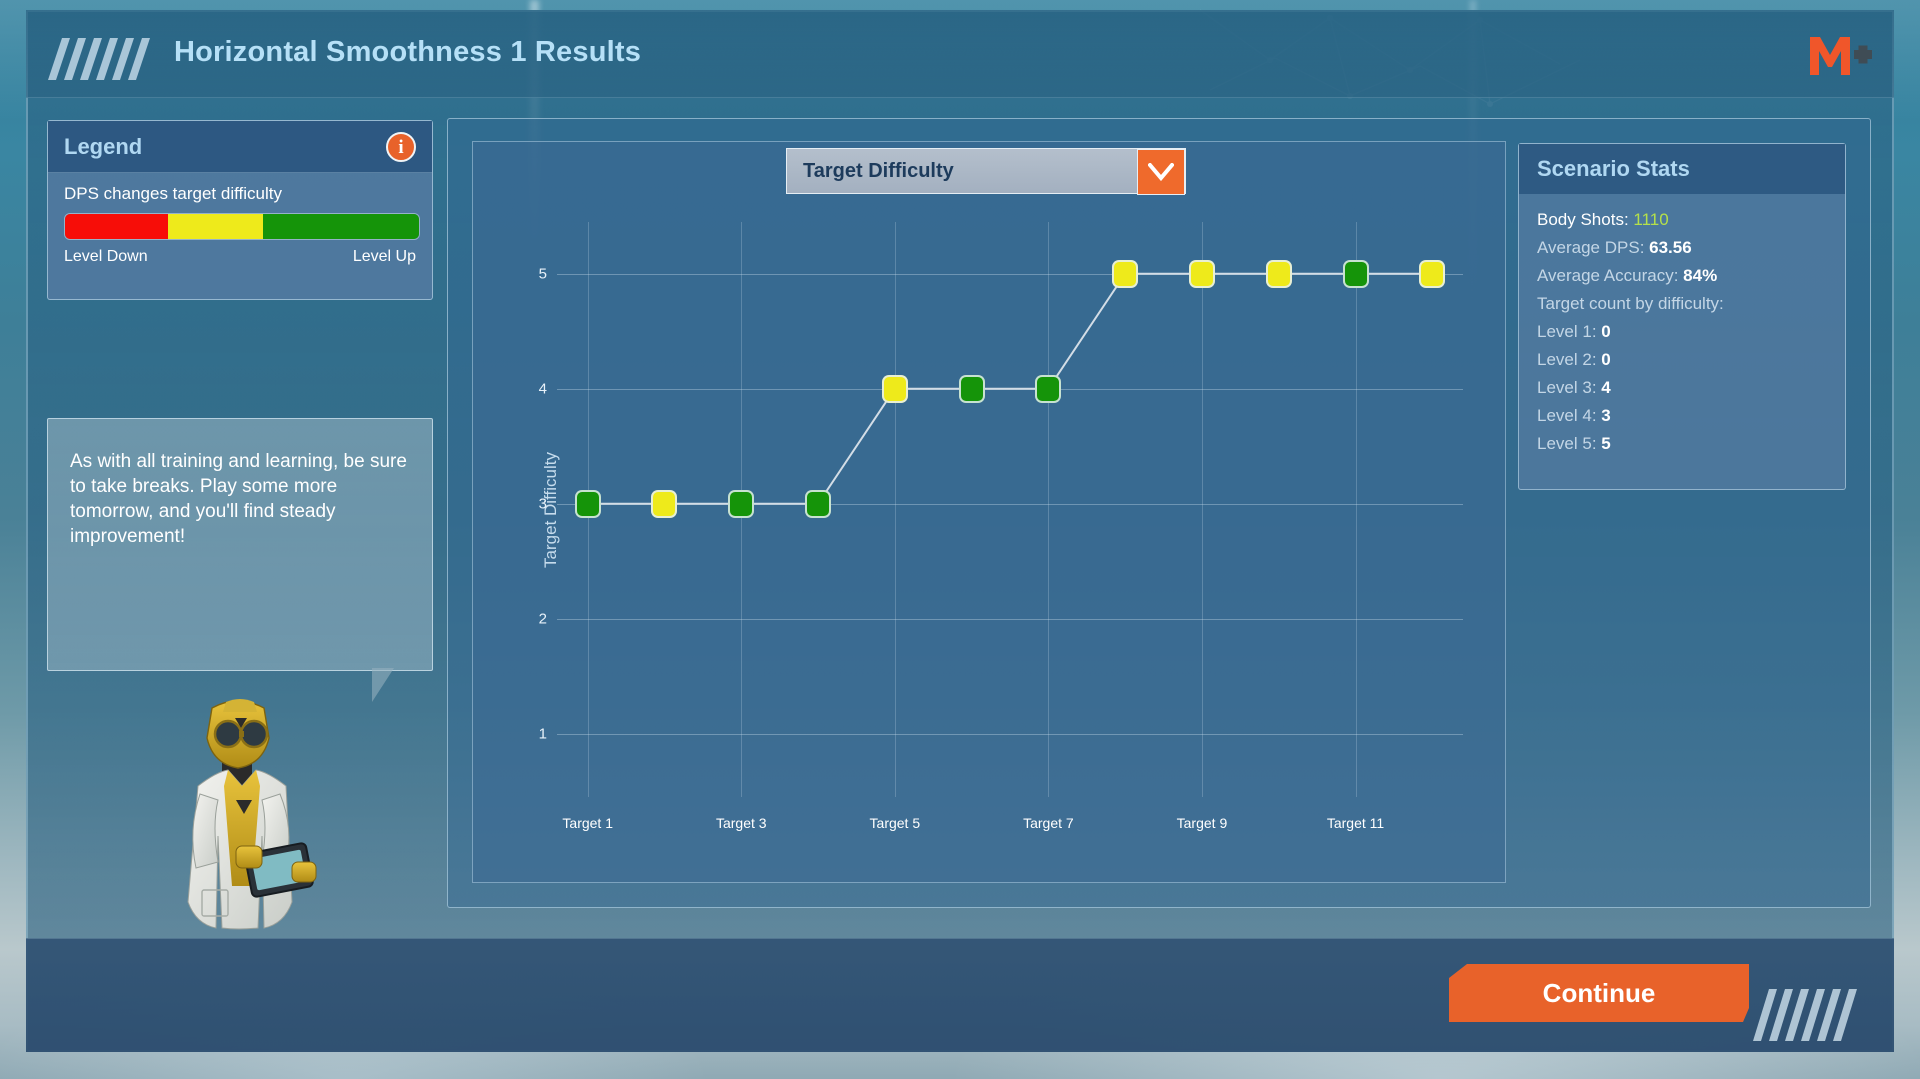  What do you see at coordinates (1684, 416) in the screenshot?
I see `stat-row: Level 4: 3` at bounding box center [1684, 416].